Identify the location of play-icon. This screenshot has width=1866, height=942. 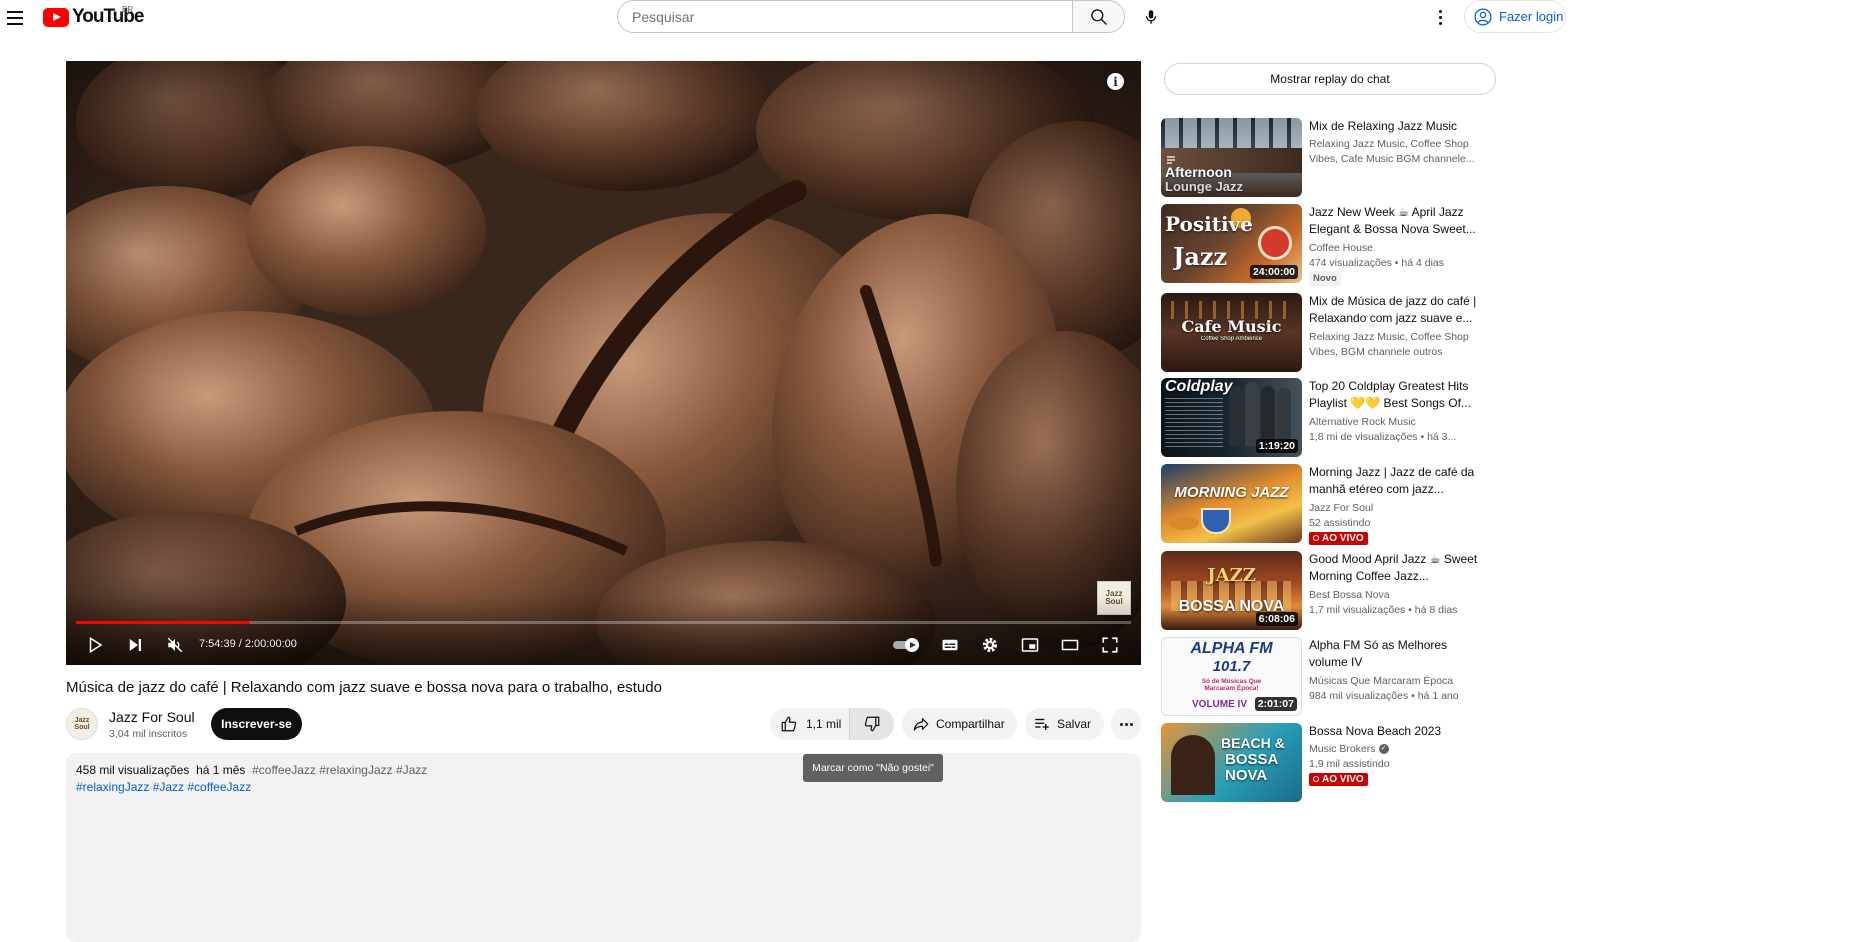
(96, 645).